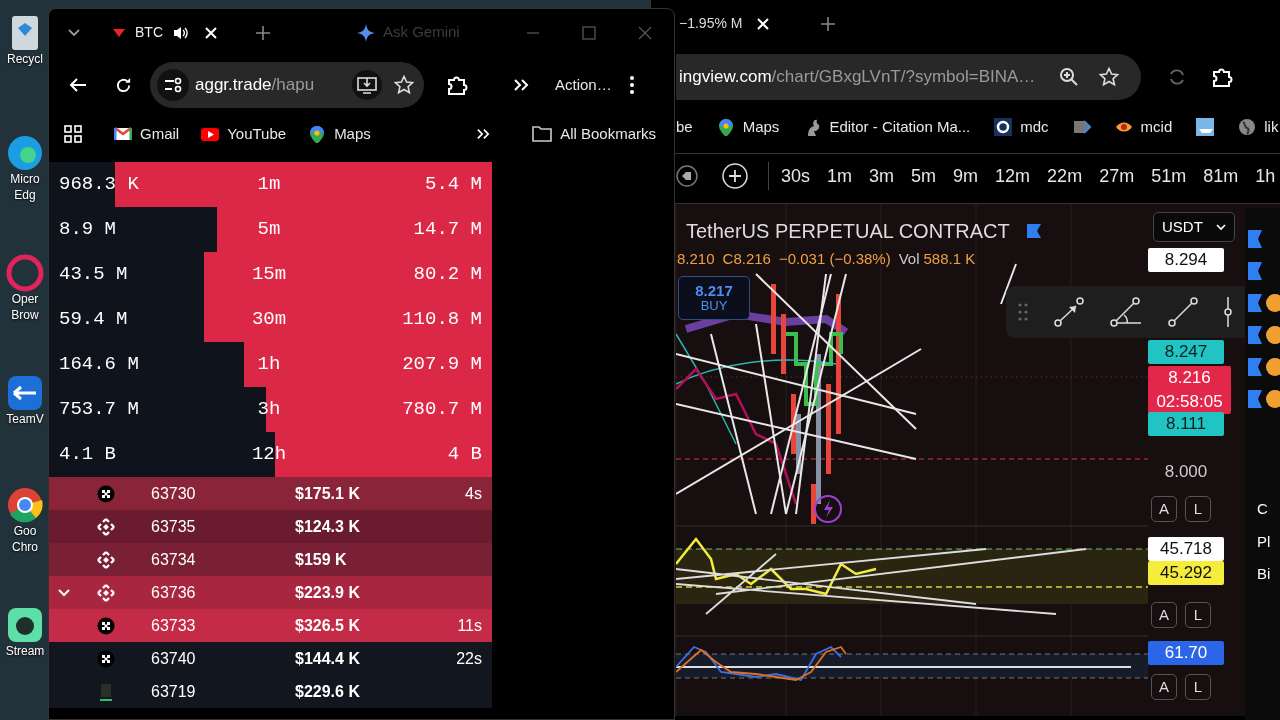  Describe the element at coordinates (746, 259) in the screenshot. I see `ohlc-value: C8.216` at that location.